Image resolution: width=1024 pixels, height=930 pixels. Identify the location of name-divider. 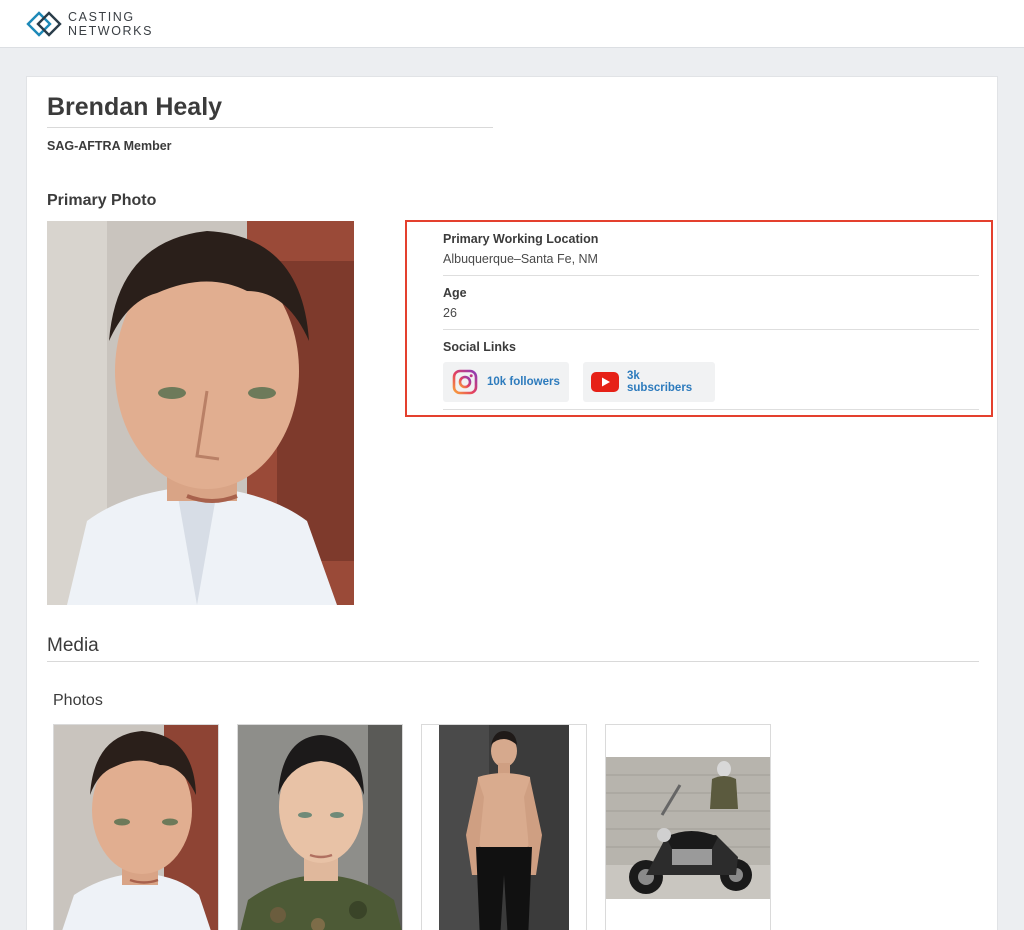
(270, 127).